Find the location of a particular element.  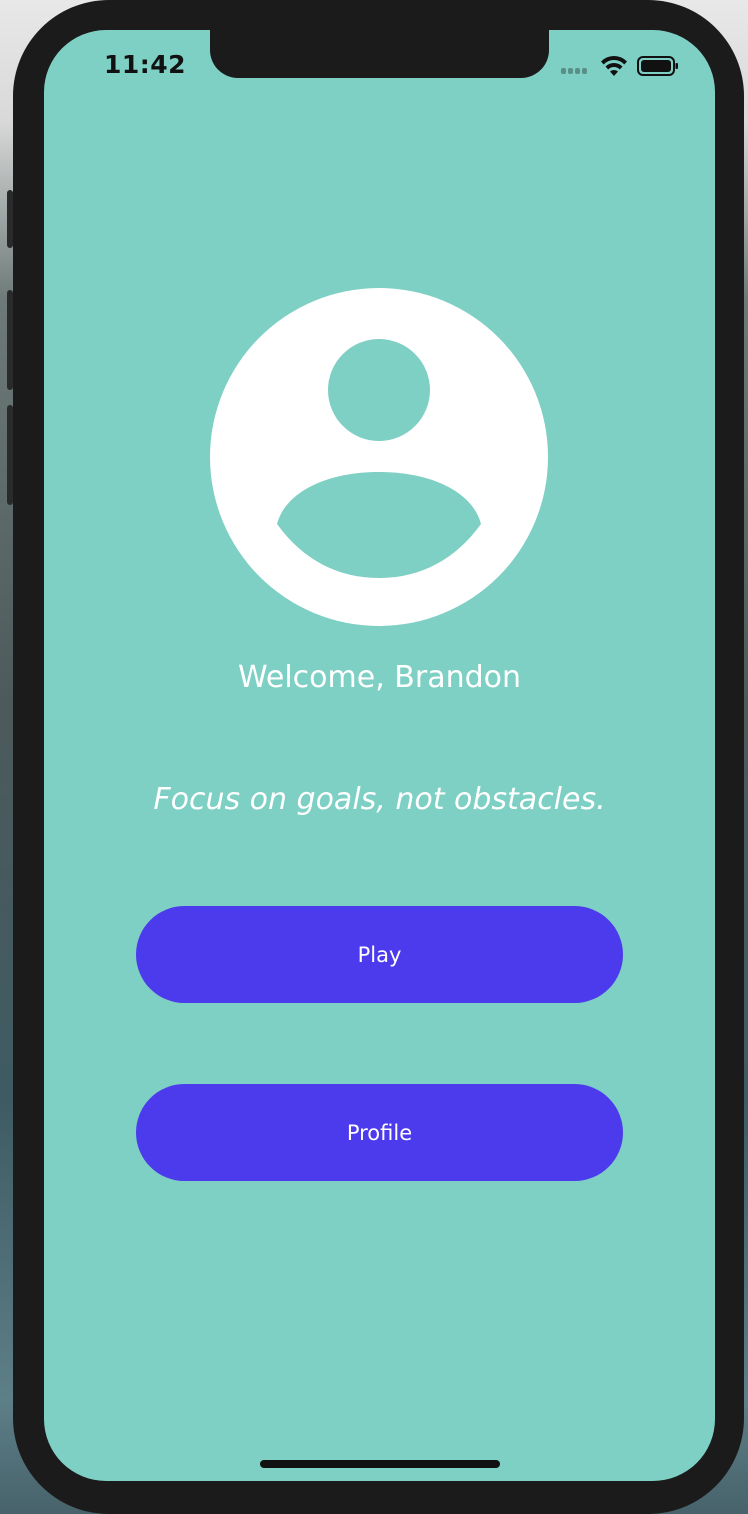

mute-switch is located at coordinates (10, 219).